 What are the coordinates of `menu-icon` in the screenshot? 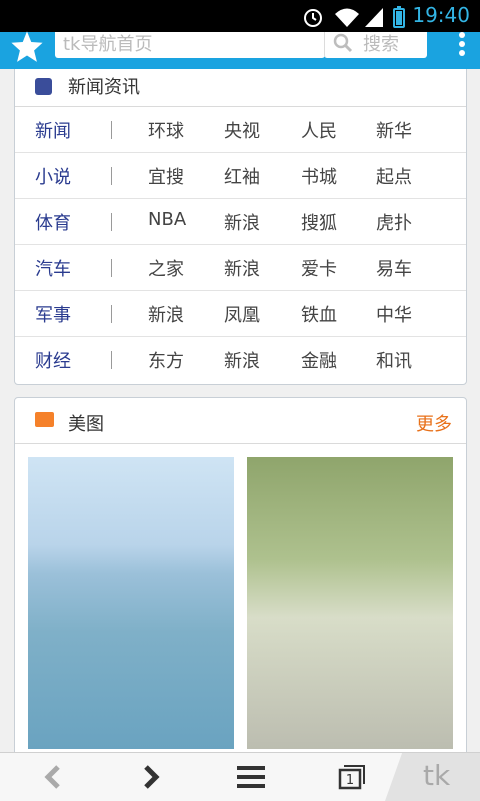 It's located at (251, 777).